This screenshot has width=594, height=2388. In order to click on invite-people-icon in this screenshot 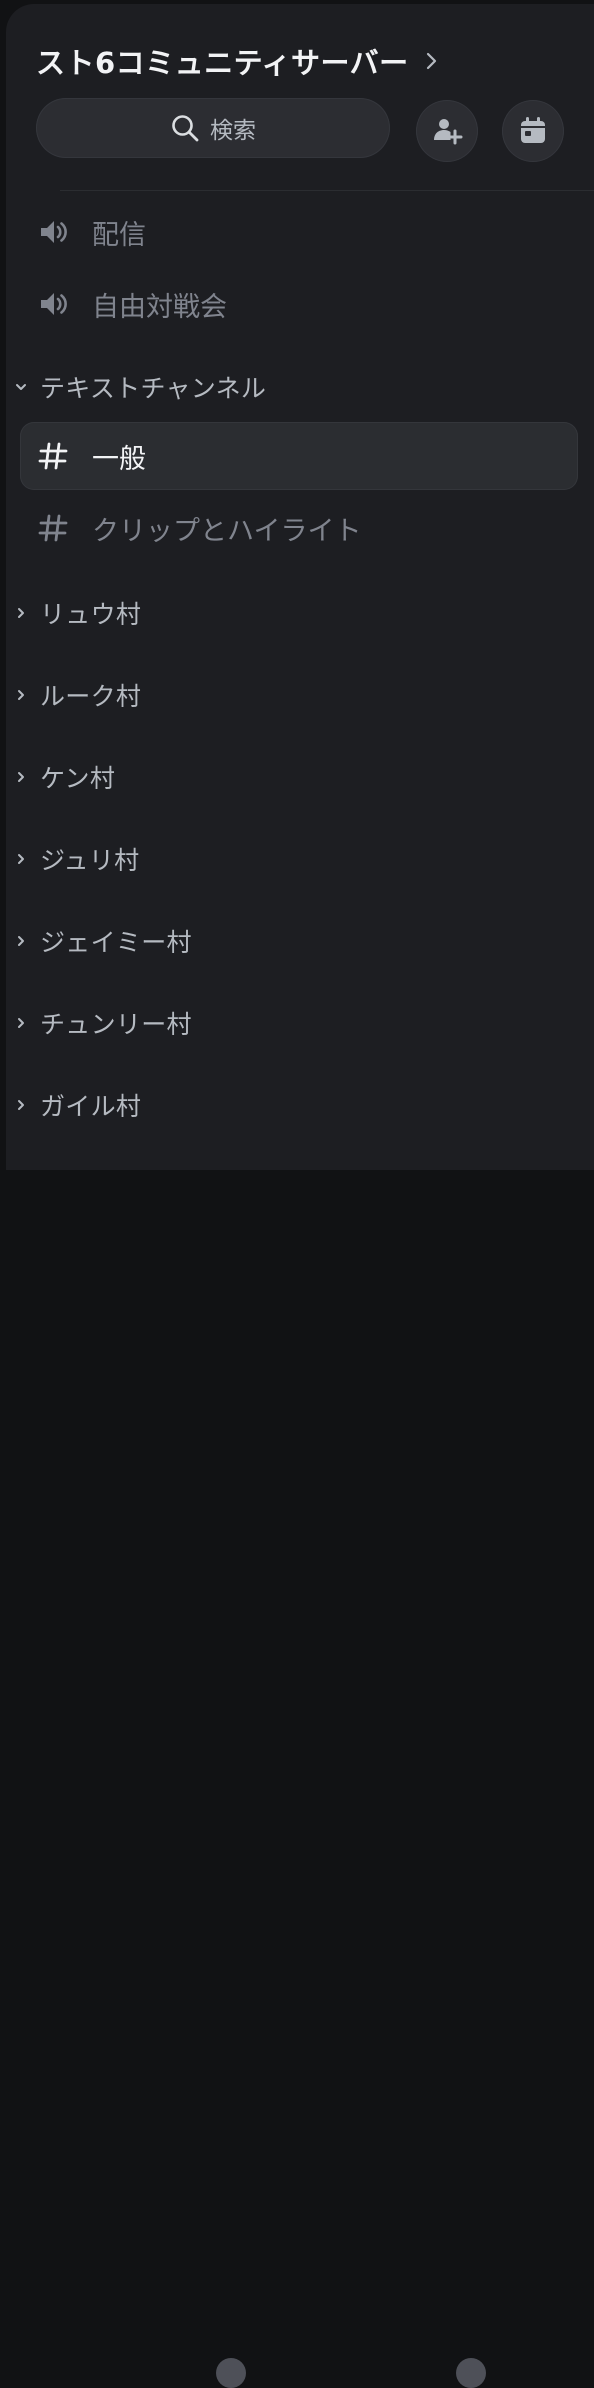, I will do `click(448, 132)`.